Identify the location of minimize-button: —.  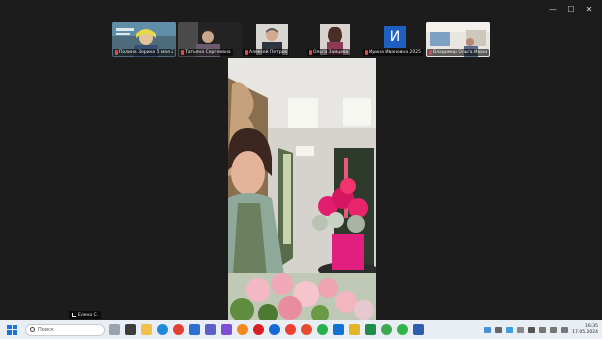
(553, 9).